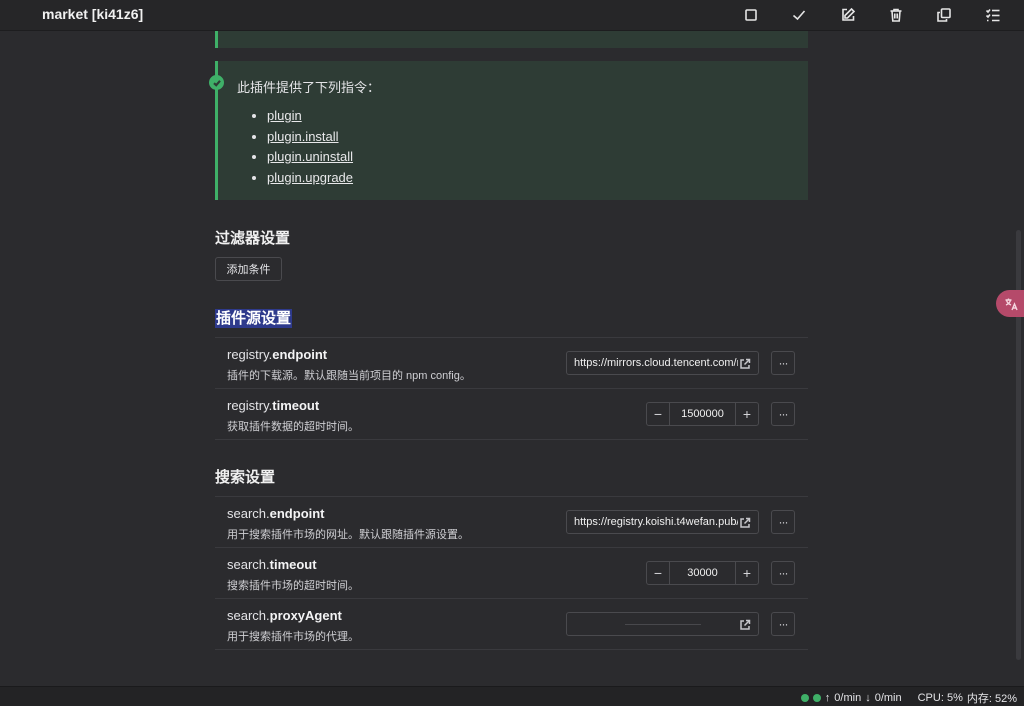 This screenshot has height=706, width=1024. Describe the element at coordinates (751, 15) in the screenshot. I see `square-icon` at that location.